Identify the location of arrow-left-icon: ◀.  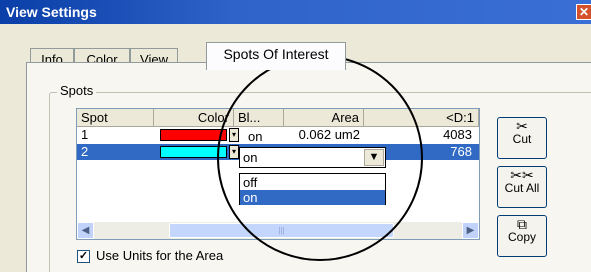
(85, 230).